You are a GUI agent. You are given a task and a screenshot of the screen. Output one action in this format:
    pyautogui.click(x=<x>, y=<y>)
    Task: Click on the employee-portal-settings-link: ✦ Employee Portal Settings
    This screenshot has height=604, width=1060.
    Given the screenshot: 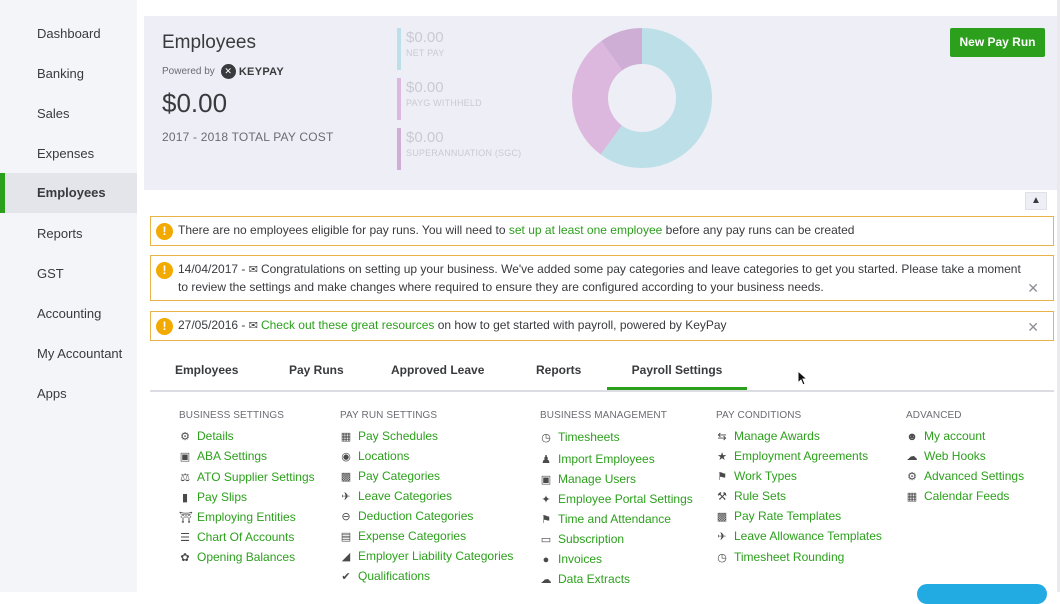 What is the action you would take?
    pyautogui.click(x=616, y=499)
    